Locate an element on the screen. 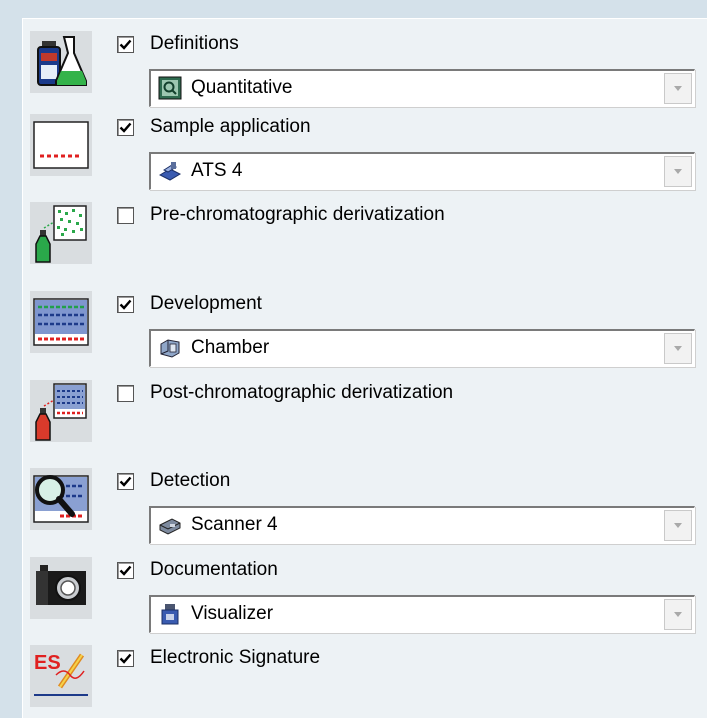  post-derivatization-label: Post-chromatographic derivatization is located at coordinates (302, 392).